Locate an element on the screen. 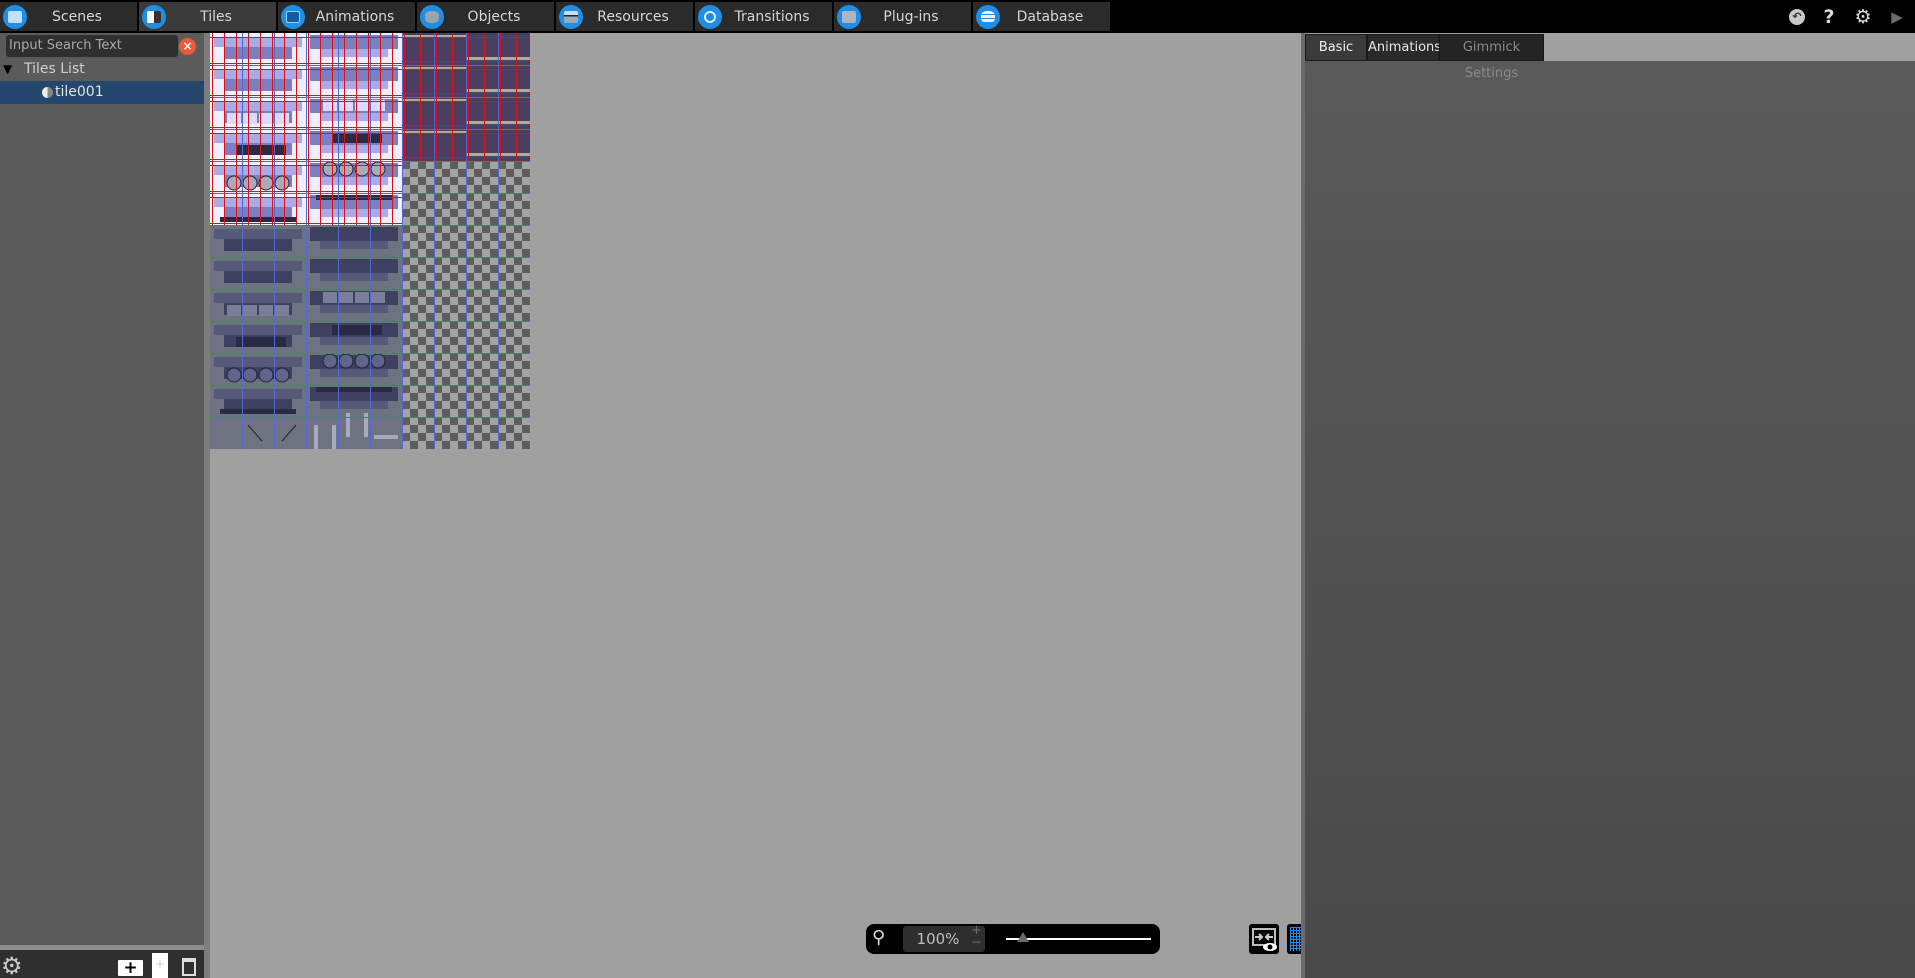 This screenshot has width=1915, height=978. grid-toggle-button is located at coordinates (1294, 939).